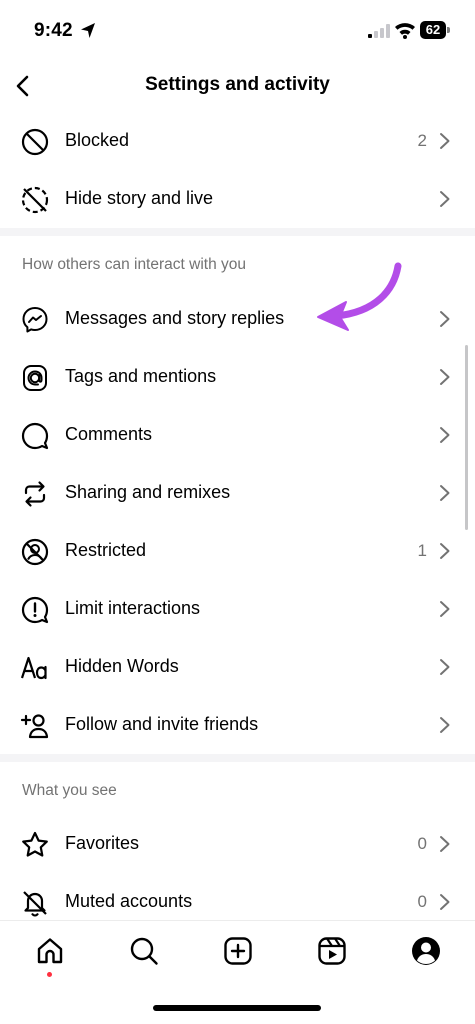 The image size is (475, 1024). I want to click on create-icon, so click(238, 951).